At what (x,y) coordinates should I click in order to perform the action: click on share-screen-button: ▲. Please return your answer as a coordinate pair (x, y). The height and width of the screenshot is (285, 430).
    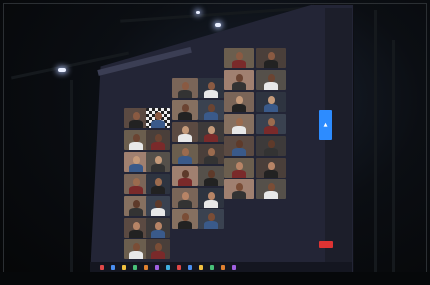
    Looking at the image, I should click on (325, 125).